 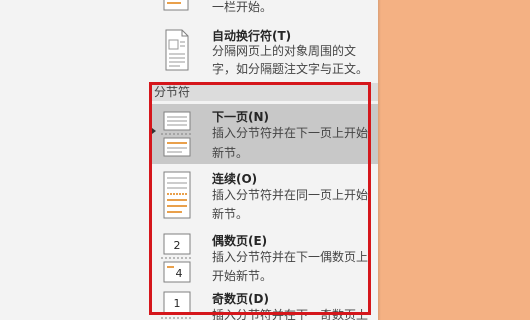 What do you see at coordinates (176, 5) in the screenshot?
I see `column-break-icon` at bounding box center [176, 5].